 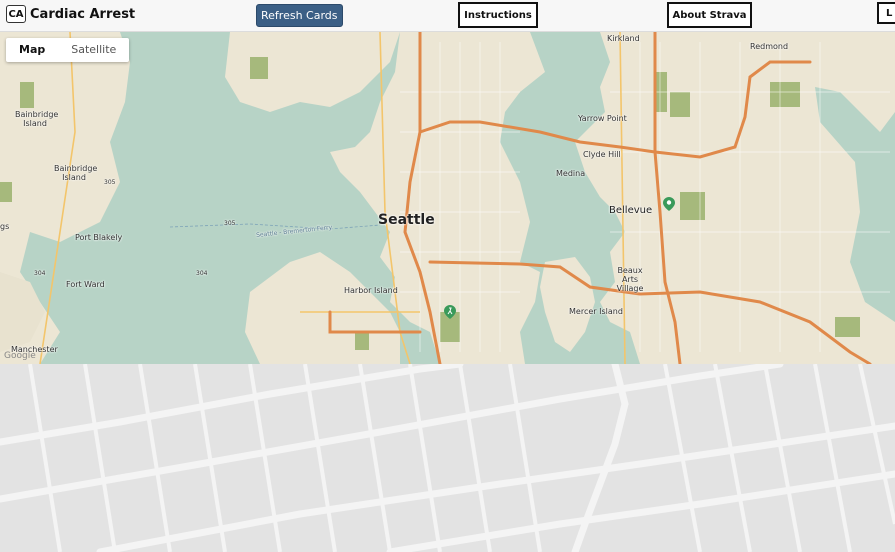 What do you see at coordinates (83, 14) in the screenshot?
I see `app-title: Cardiac Arrest` at bounding box center [83, 14].